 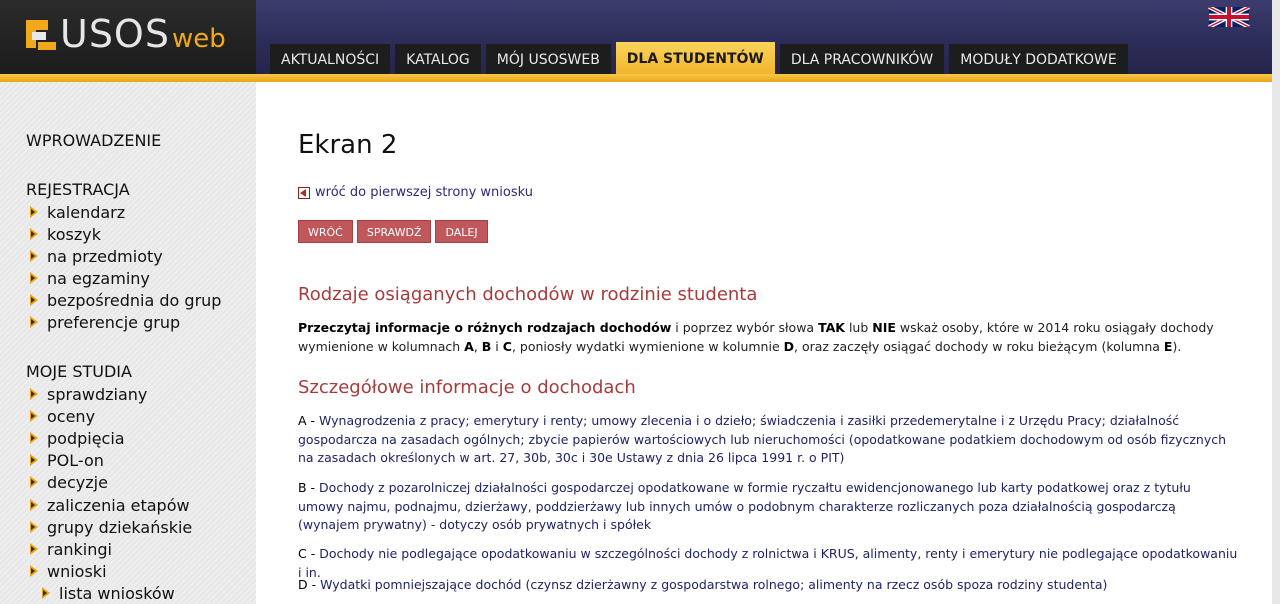 I want to click on sidebar-item-label: oceny, so click(x=71, y=416).